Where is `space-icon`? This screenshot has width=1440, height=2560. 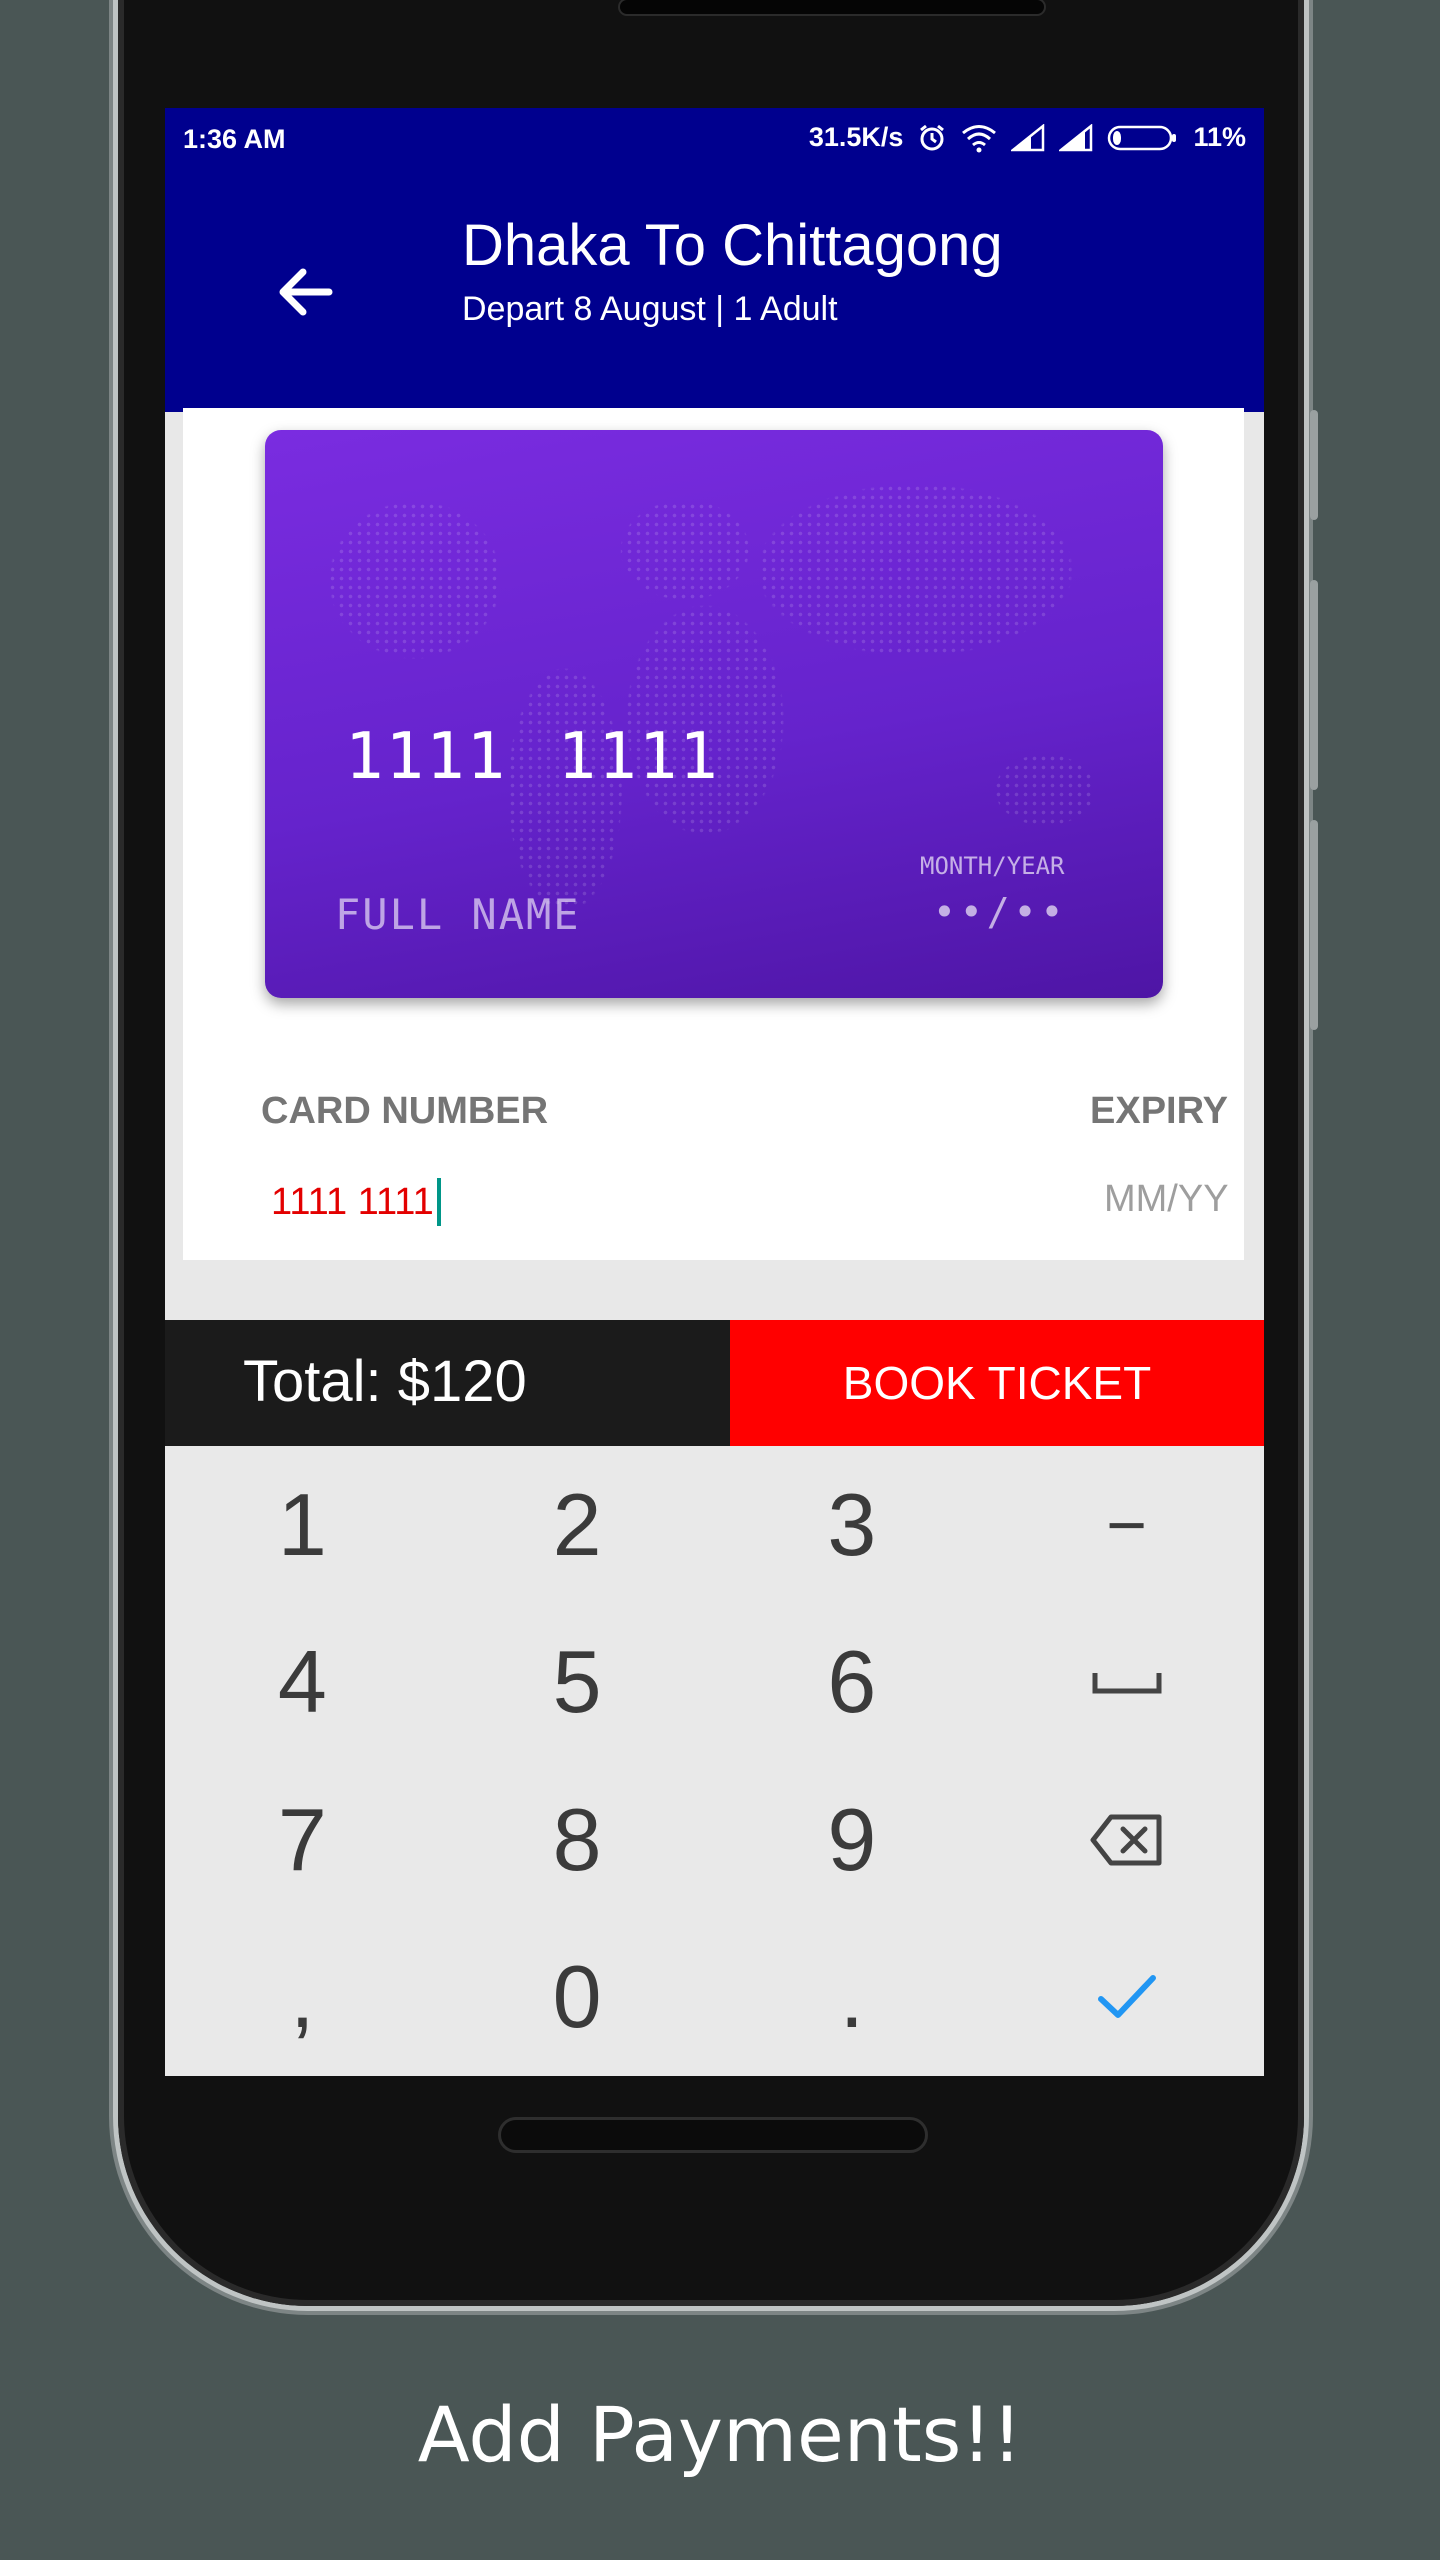 space-icon is located at coordinates (1127, 1683).